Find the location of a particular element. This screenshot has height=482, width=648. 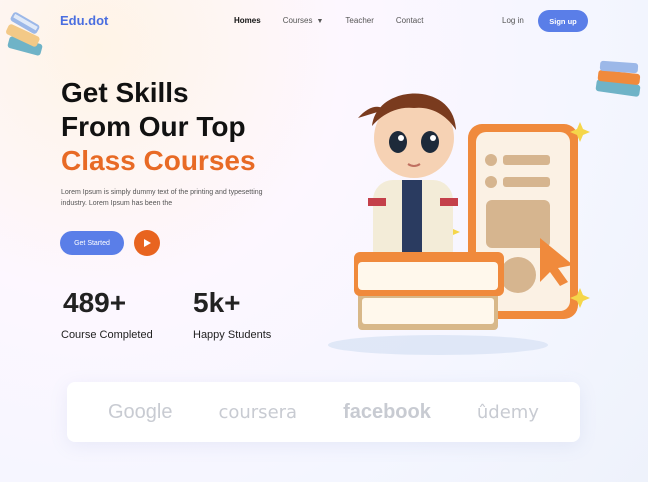

main-nav: Homes Courses ▼ Teacher Contact is located at coordinates (328, 20).